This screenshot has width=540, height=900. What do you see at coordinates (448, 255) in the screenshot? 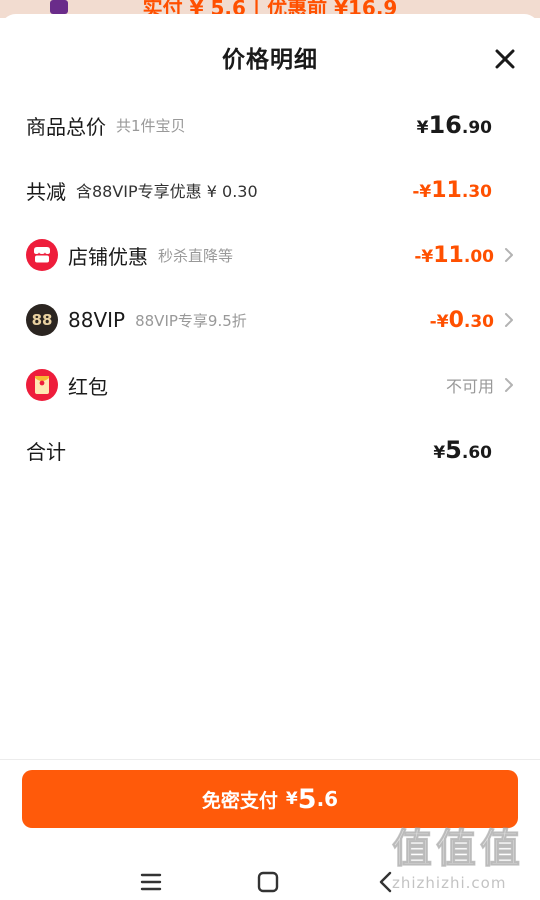
I see `shop-int: 11` at bounding box center [448, 255].